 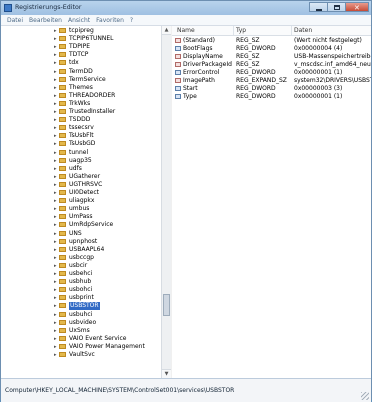 What do you see at coordinates (131, 20) in the screenshot?
I see `menu-help: ?` at bounding box center [131, 20].